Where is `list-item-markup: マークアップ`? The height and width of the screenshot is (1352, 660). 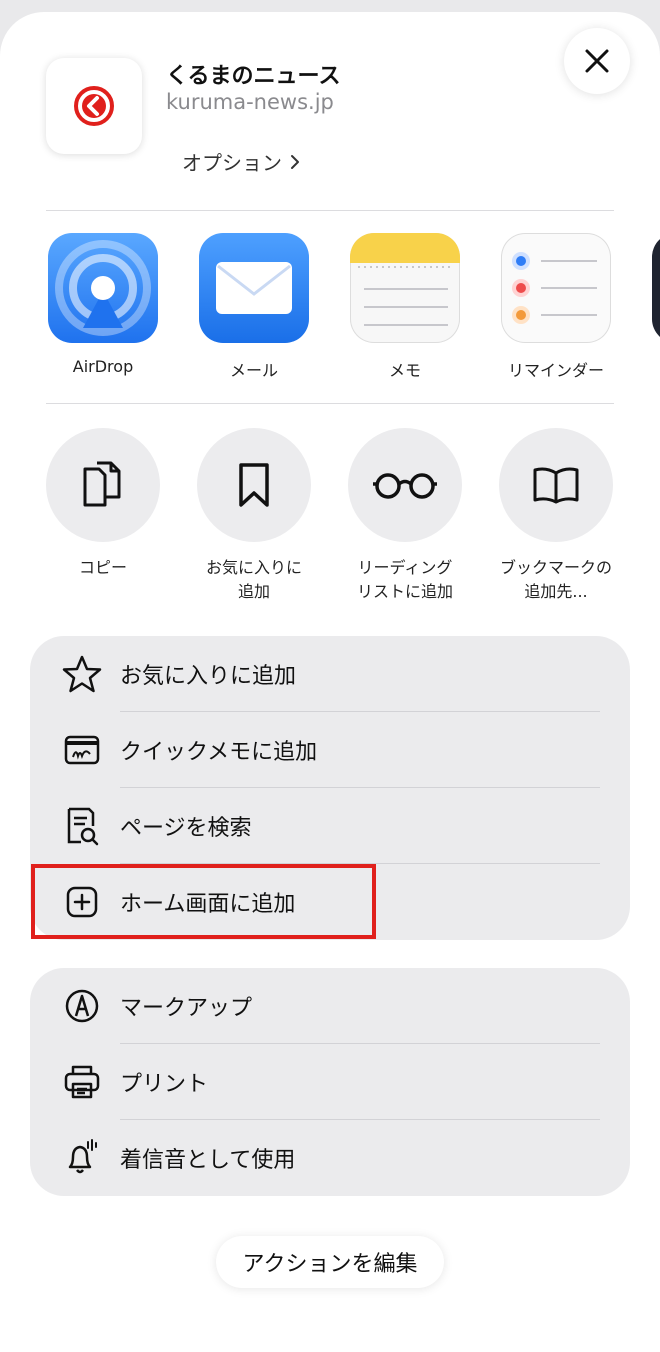
list-item-markup: マークアップ is located at coordinates (330, 1006).